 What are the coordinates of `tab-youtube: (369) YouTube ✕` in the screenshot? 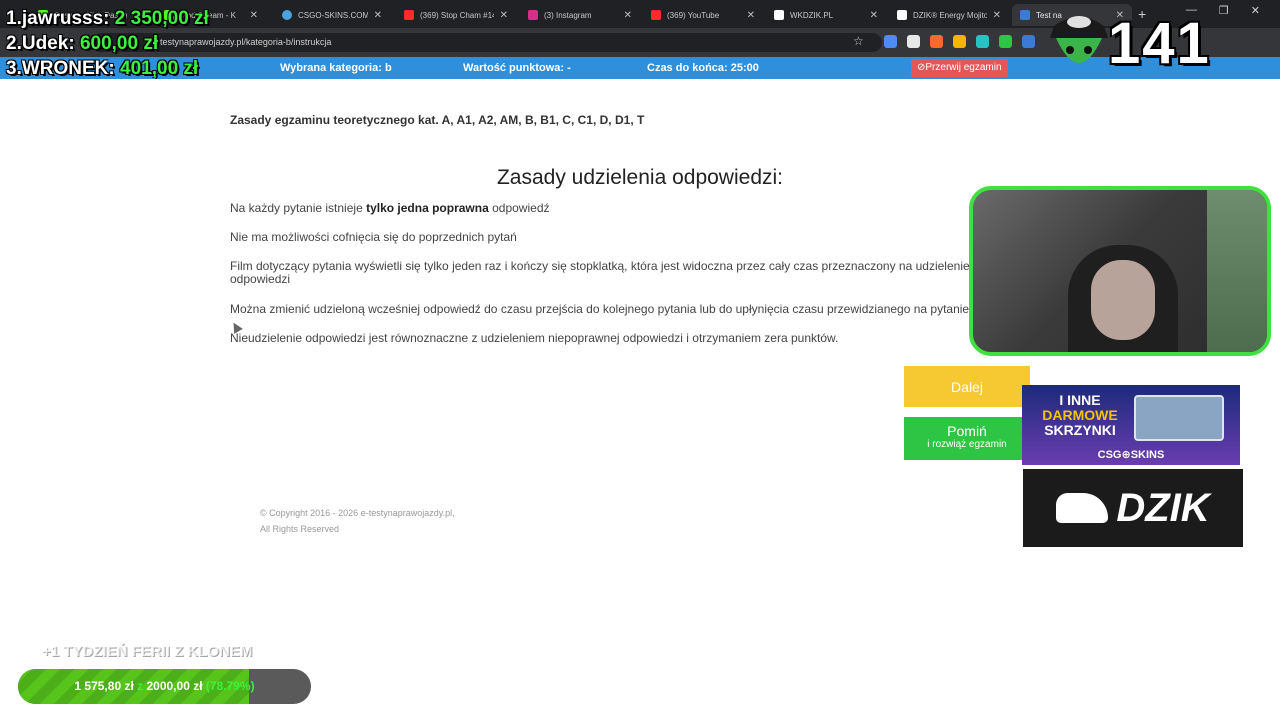 It's located at (703, 15).